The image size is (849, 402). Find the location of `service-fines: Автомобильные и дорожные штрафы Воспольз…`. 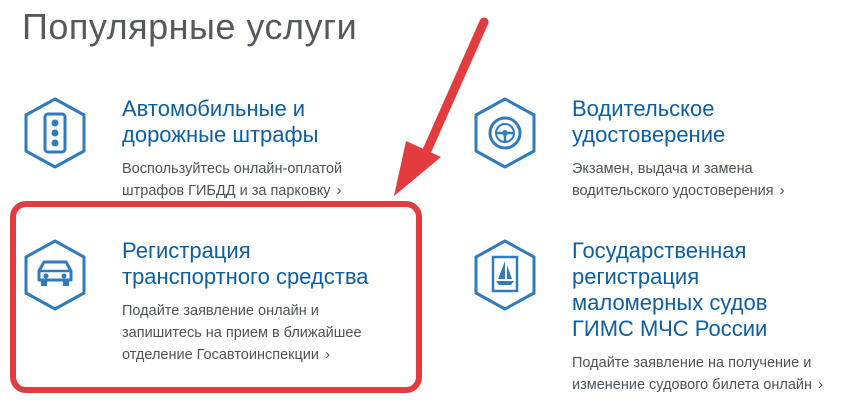

service-fines: Автомобильные и дорожные штрафы Воспольз… is located at coordinates (212, 151).